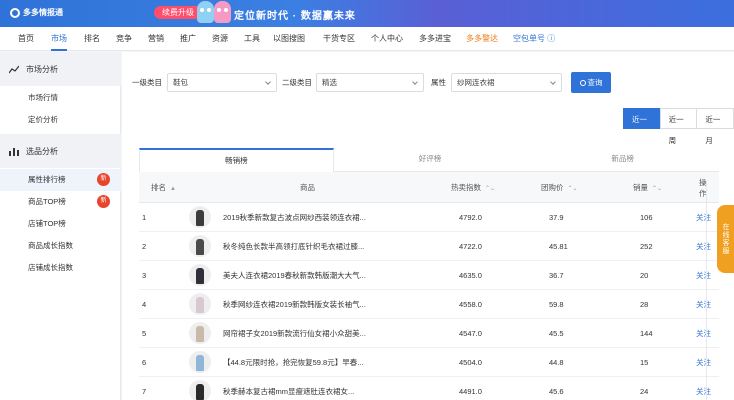 The image size is (734, 400). Describe the element at coordinates (289, 39) in the screenshot. I see `nav-item-8: 以图搜图` at that location.